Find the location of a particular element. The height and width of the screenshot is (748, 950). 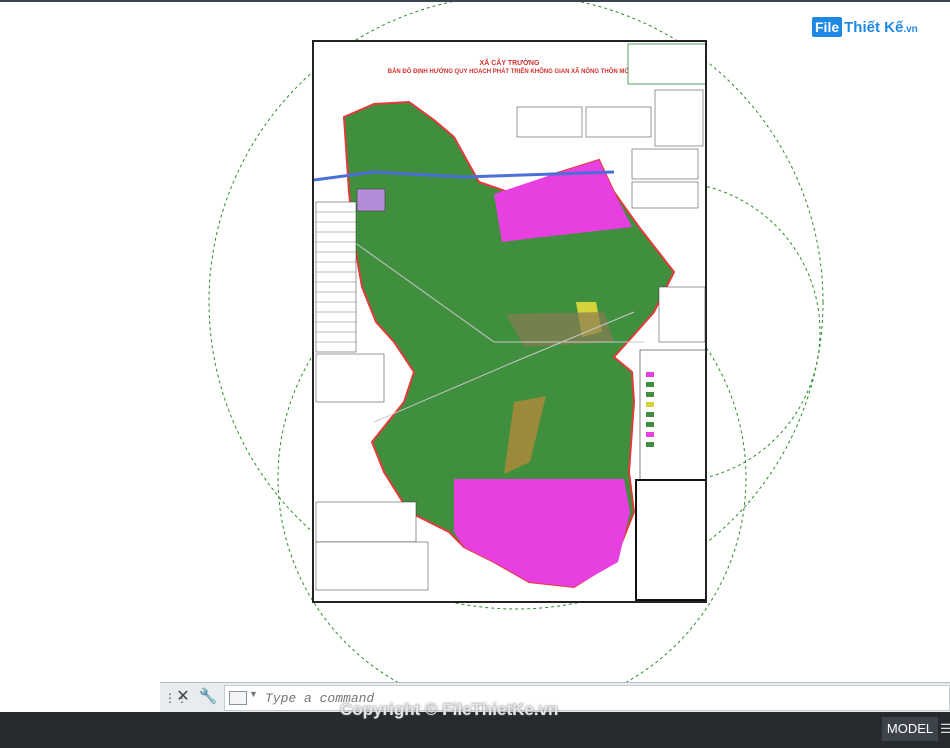

watermark-logo: File Thiết Kế .vn is located at coordinates (865, 27).